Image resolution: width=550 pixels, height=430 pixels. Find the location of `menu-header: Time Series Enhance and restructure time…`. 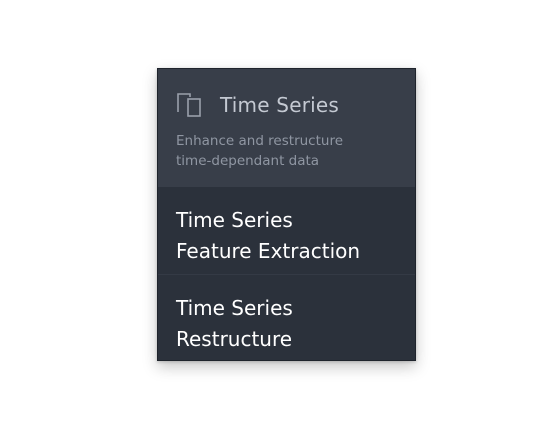

menu-header: Time Series Enhance and restructure time… is located at coordinates (286, 128).